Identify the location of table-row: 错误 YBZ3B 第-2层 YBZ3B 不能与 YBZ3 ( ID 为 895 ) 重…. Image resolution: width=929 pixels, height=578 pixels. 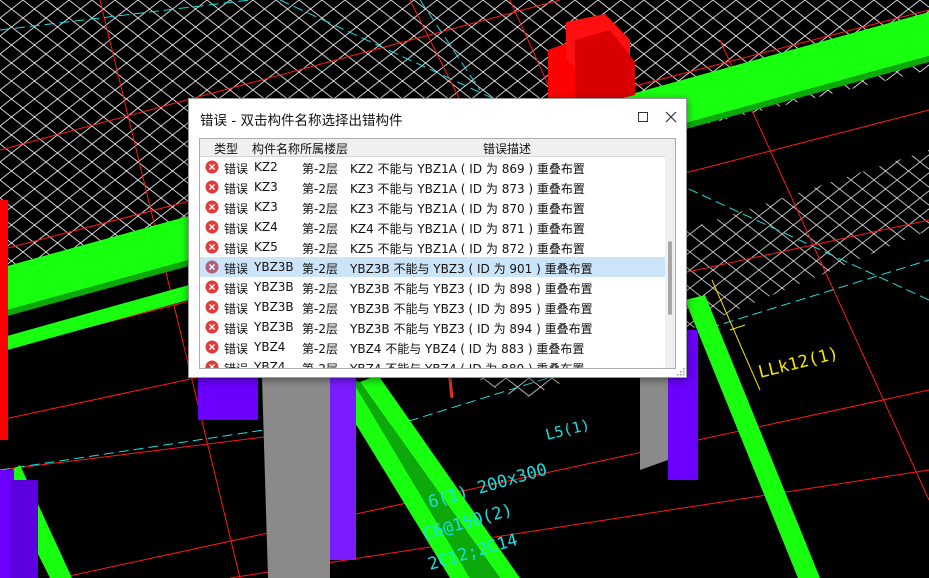
(432, 307).